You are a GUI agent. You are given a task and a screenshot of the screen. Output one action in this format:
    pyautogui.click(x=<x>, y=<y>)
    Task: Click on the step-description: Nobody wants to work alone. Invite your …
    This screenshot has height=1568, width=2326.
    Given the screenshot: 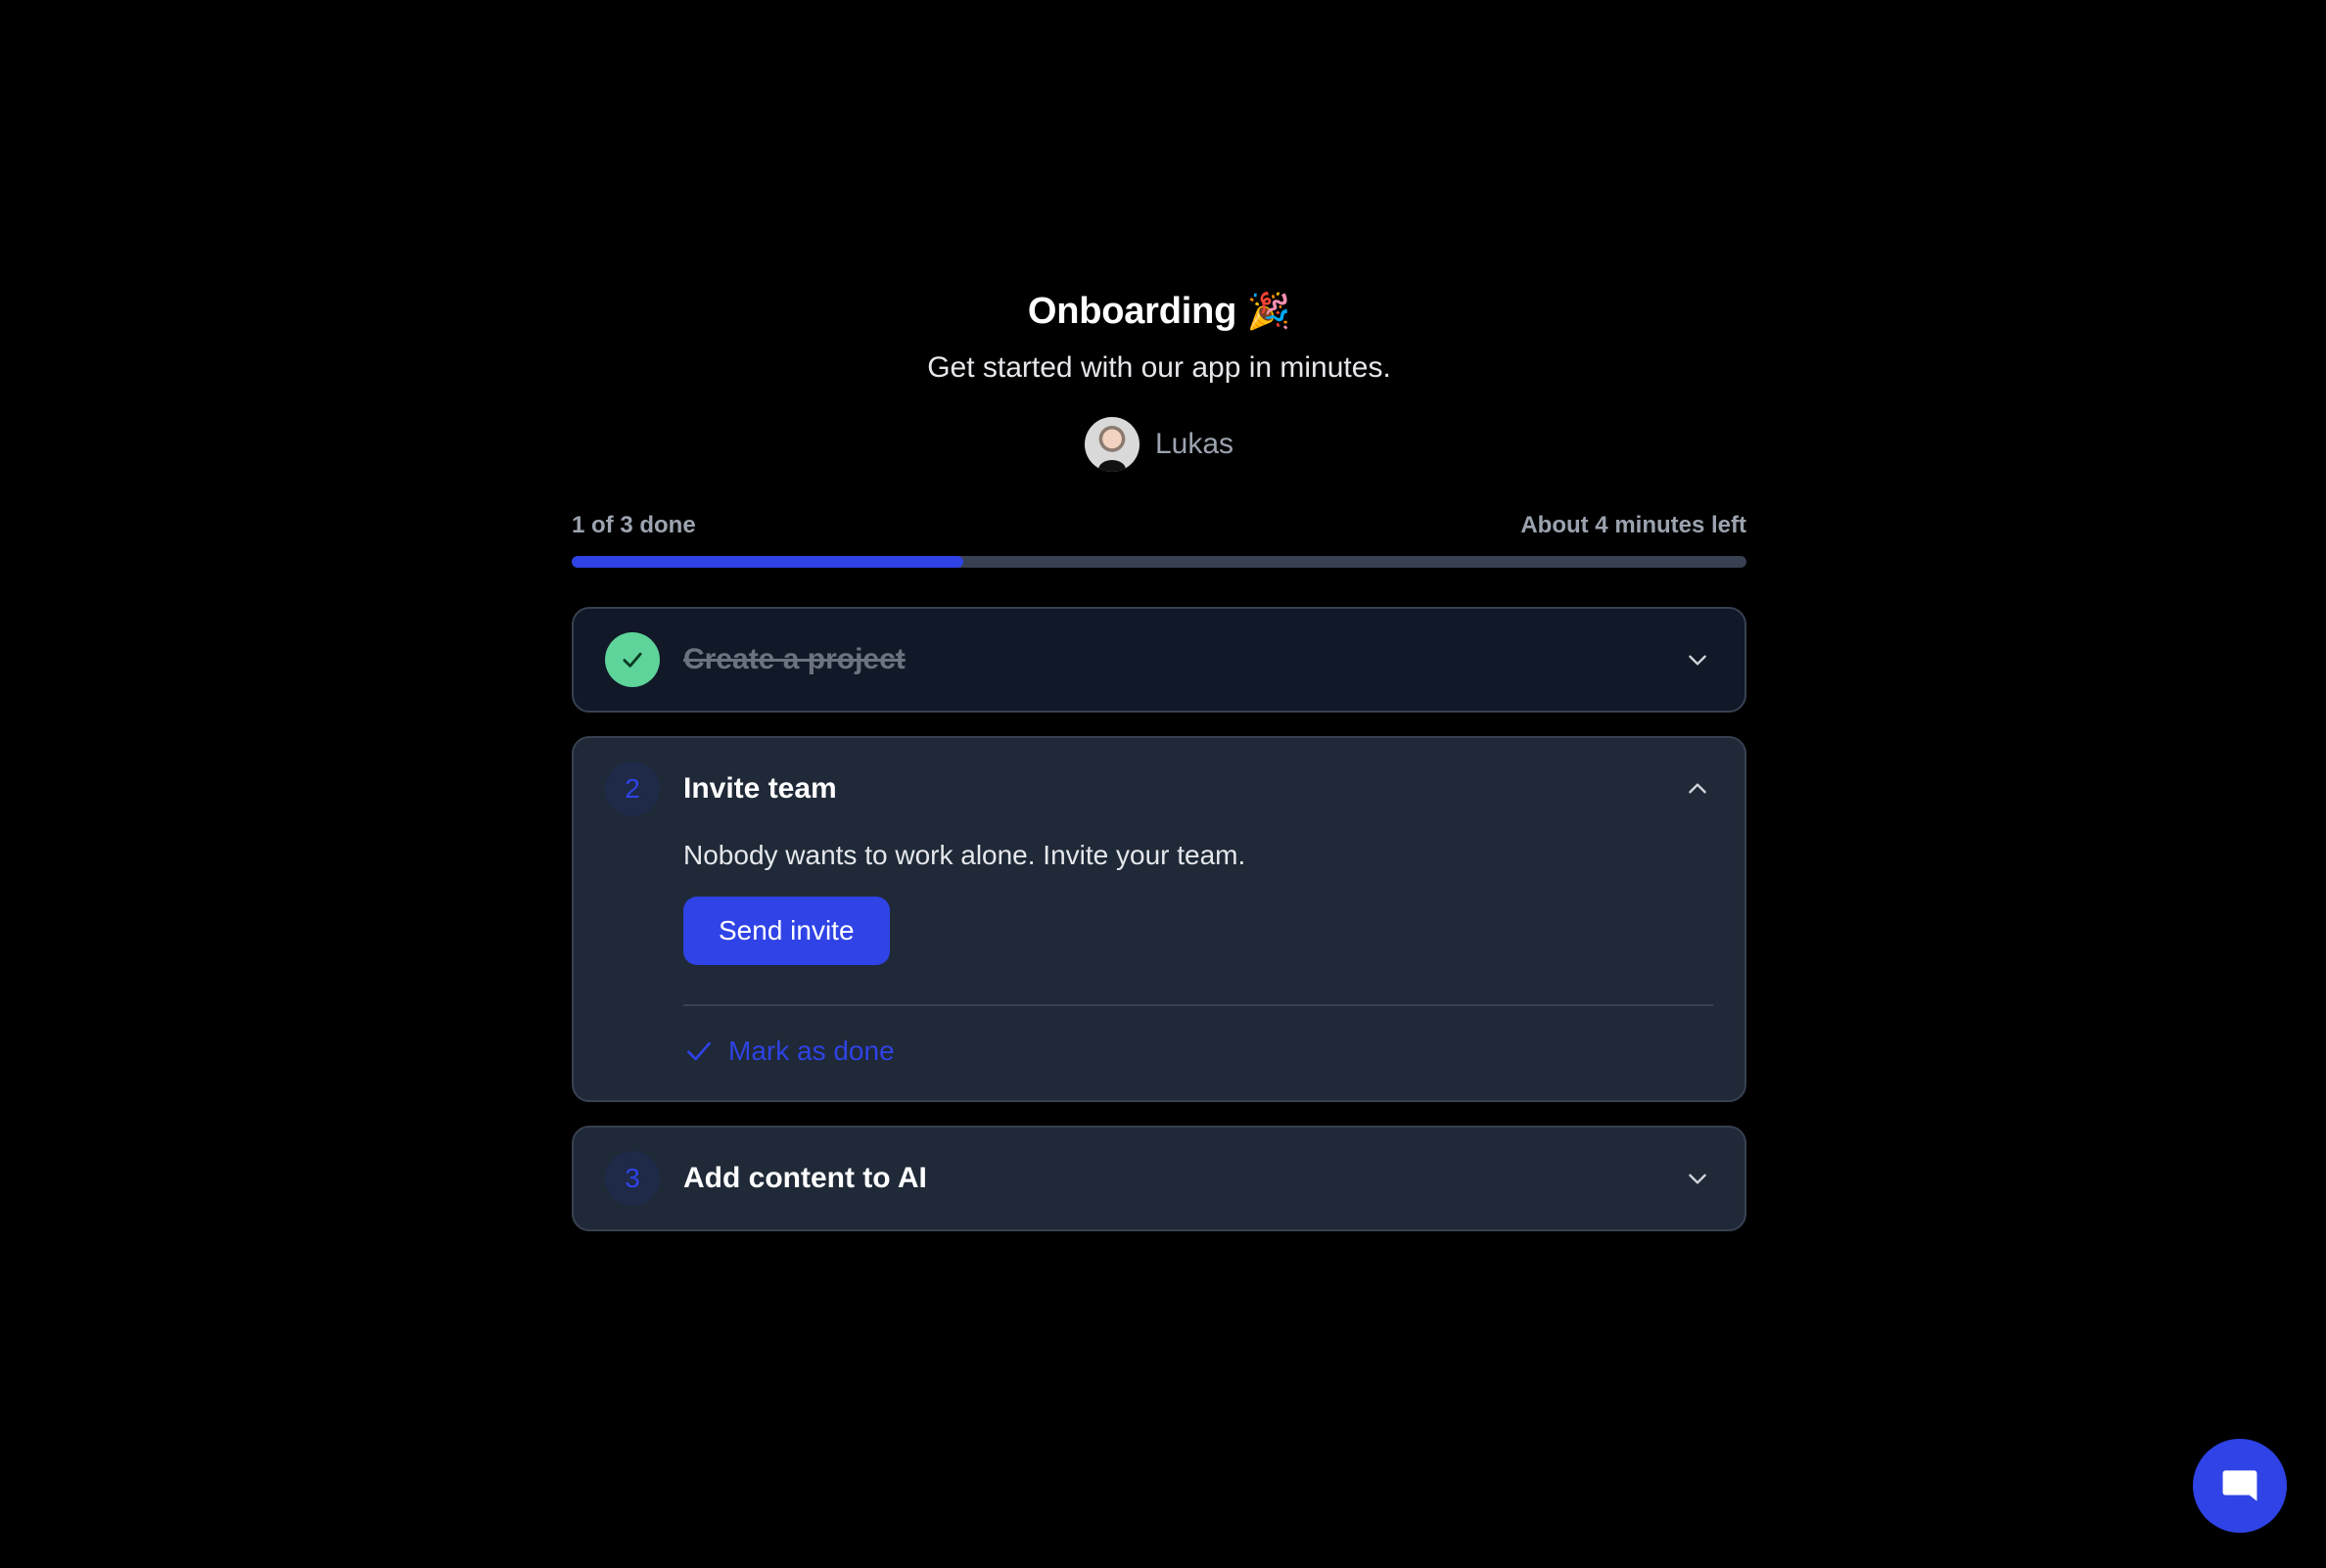 What is the action you would take?
    pyautogui.click(x=964, y=855)
    